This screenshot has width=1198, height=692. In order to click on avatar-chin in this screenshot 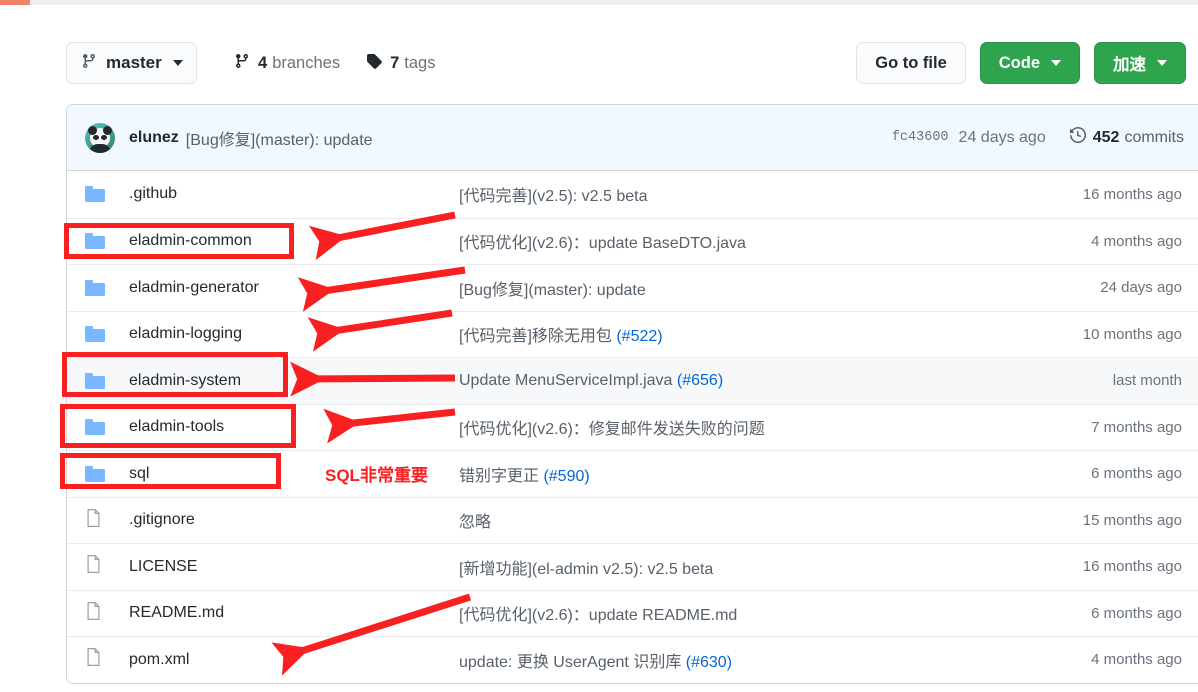, I will do `click(100, 148)`.